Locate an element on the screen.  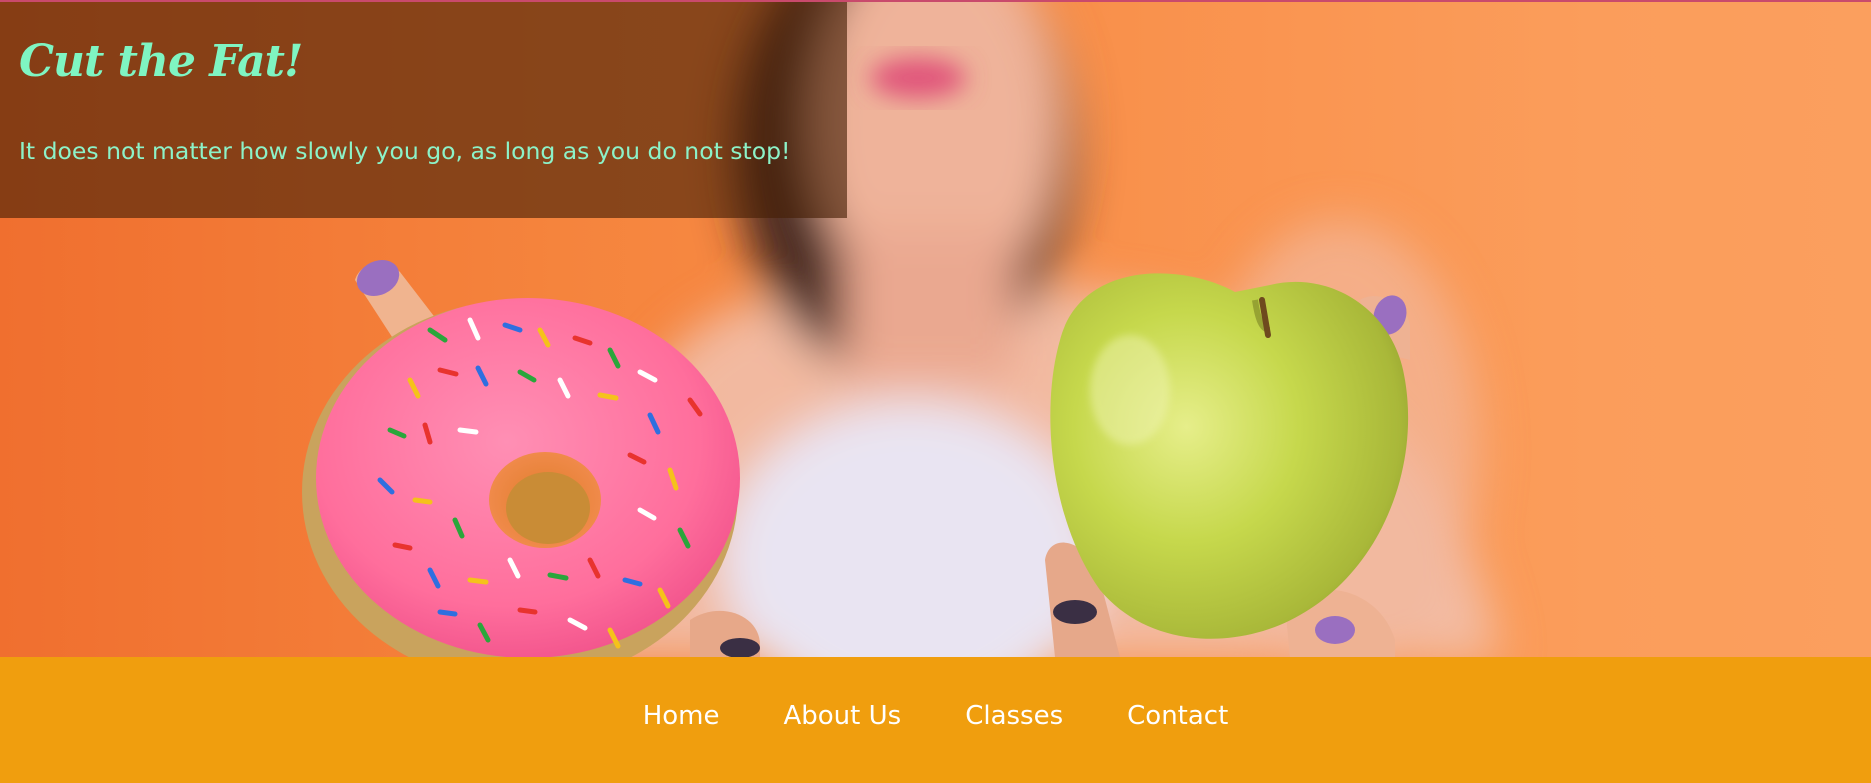
nav-item-about-us: About Us is located at coordinates (842, 716).